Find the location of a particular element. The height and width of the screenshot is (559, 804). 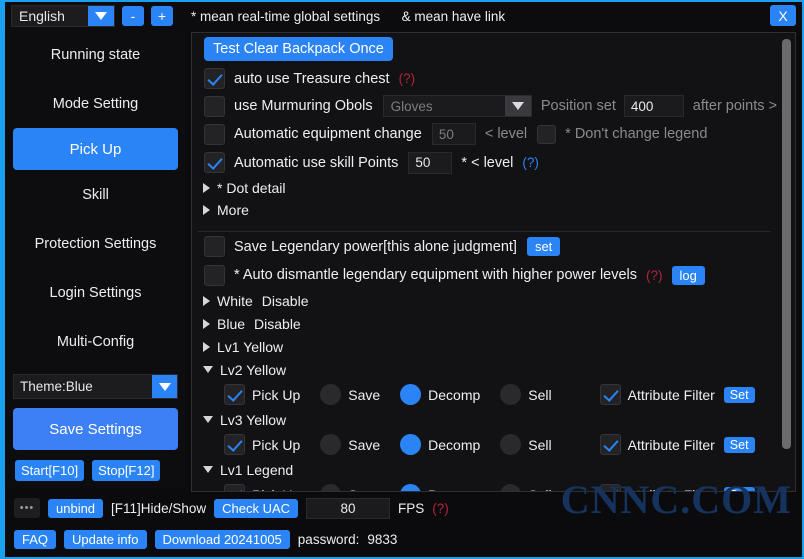

equipment-change-label: Automatic equipment change is located at coordinates (328, 134).